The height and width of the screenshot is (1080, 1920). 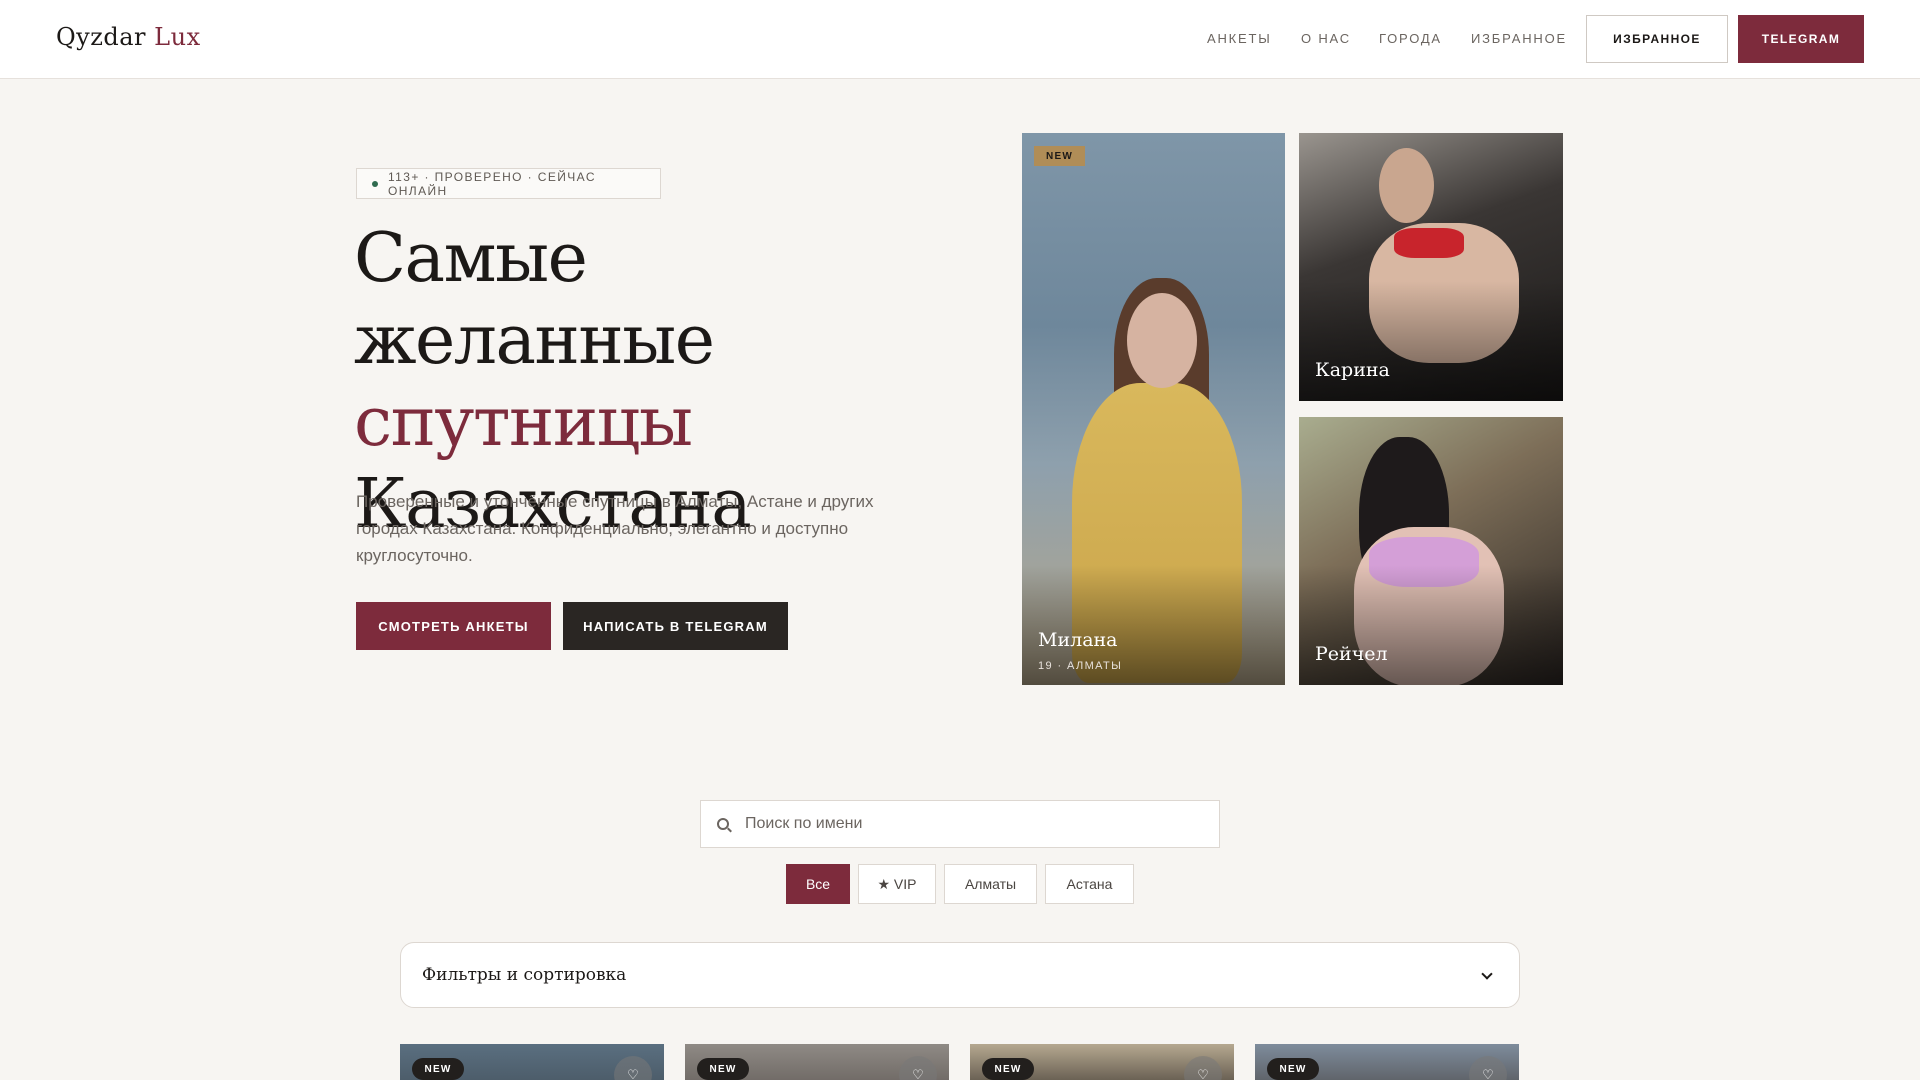 I want to click on write-telegram-button: НАПИСАТЬ В TELEGRAM, so click(x=675, y=626).